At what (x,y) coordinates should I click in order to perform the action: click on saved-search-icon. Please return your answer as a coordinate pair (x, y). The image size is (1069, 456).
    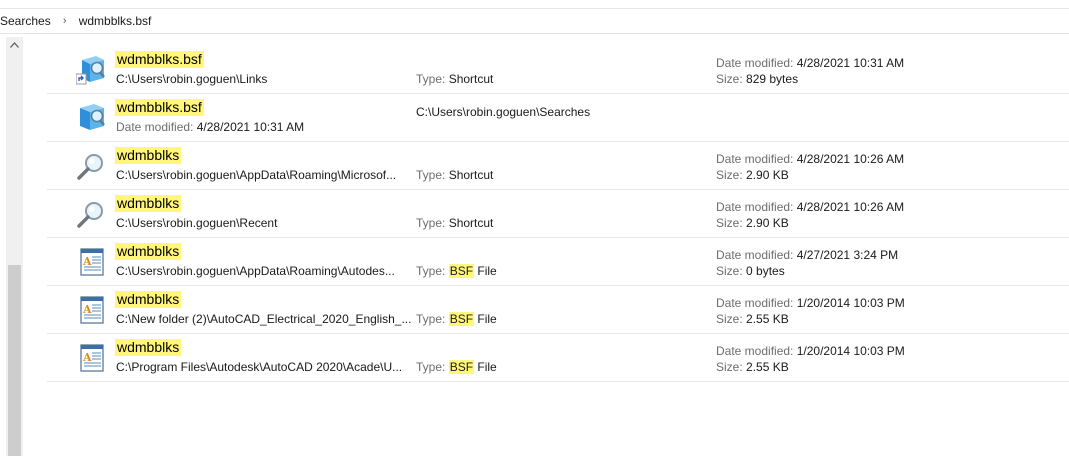
    Looking at the image, I should click on (92, 118).